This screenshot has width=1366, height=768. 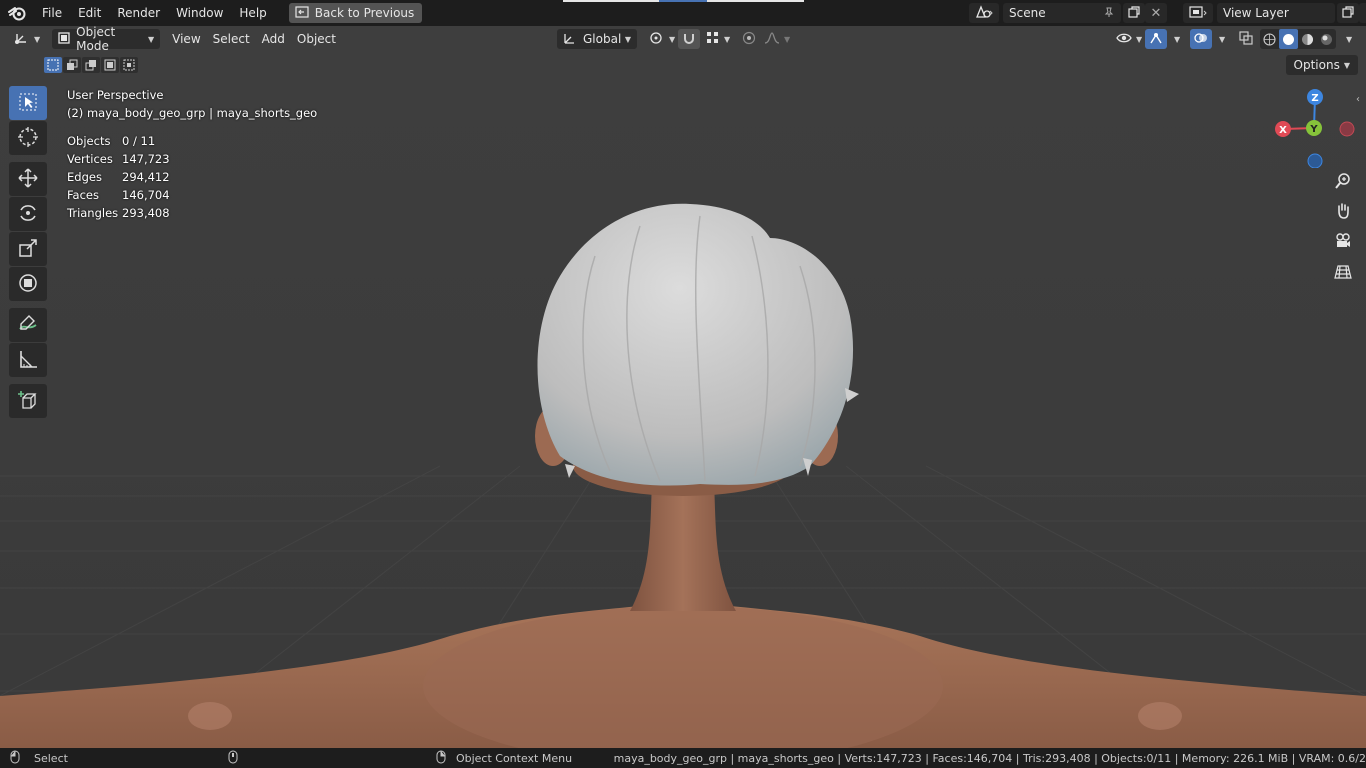 I want to click on shading-dropdown: ▼, so click(x=1347, y=39).